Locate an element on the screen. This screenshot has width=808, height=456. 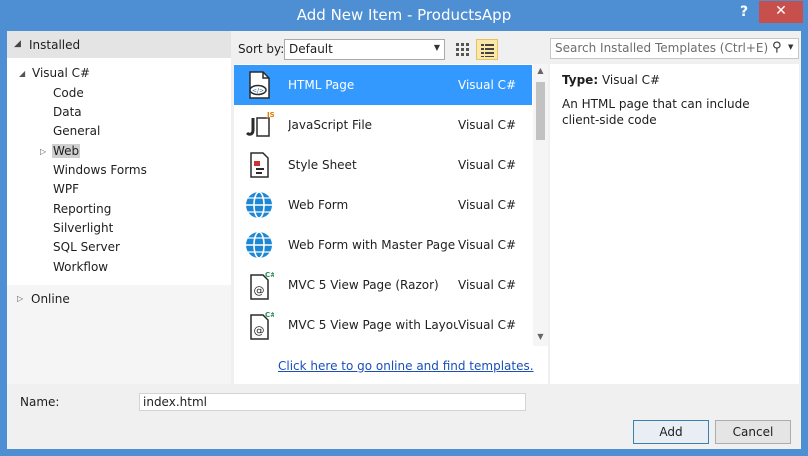
name-label: Name: is located at coordinates (40, 402).